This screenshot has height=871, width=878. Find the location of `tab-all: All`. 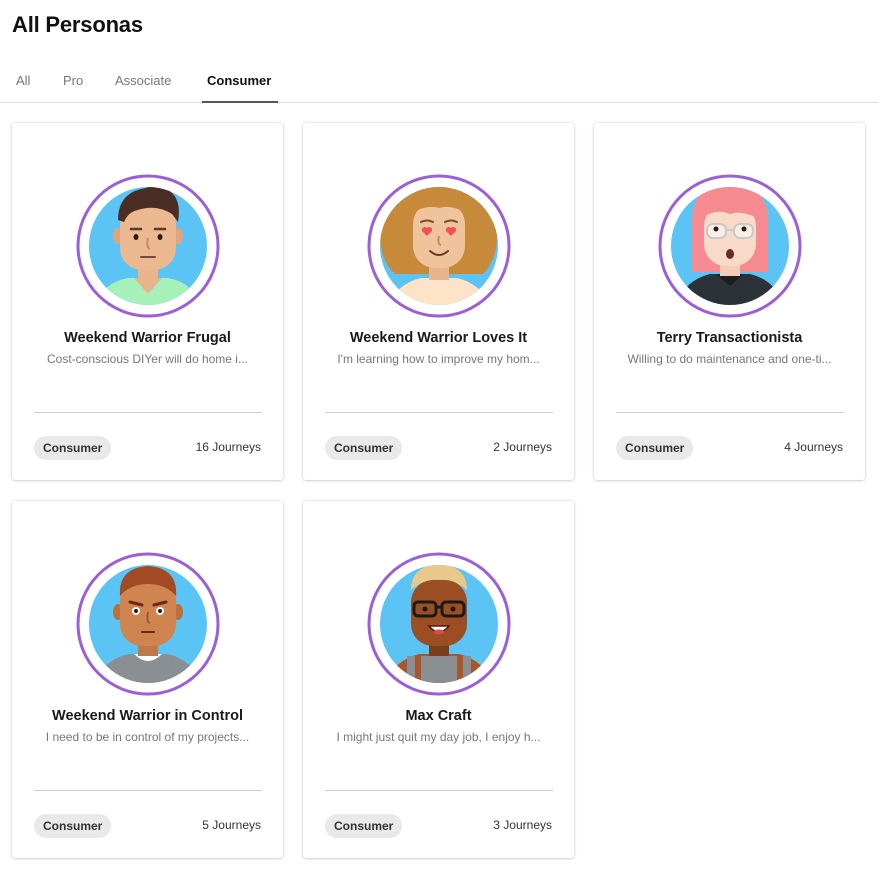

tab-all: All is located at coordinates (23, 87).